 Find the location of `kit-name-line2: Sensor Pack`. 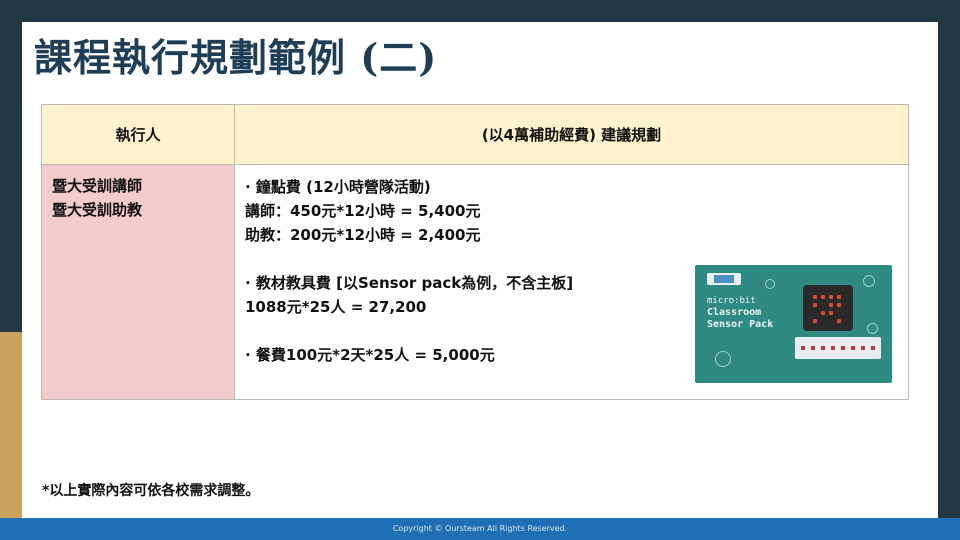

kit-name-line2: Sensor Pack is located at coordinates (740, 324).